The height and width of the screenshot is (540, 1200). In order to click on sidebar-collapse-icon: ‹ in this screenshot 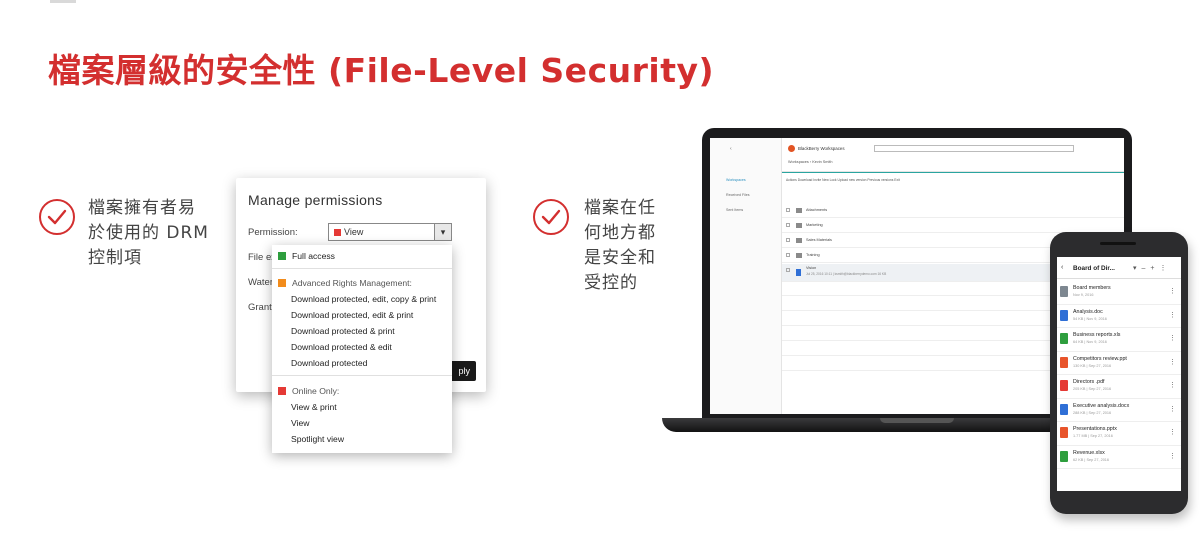, I will do `click(731, 149)`.